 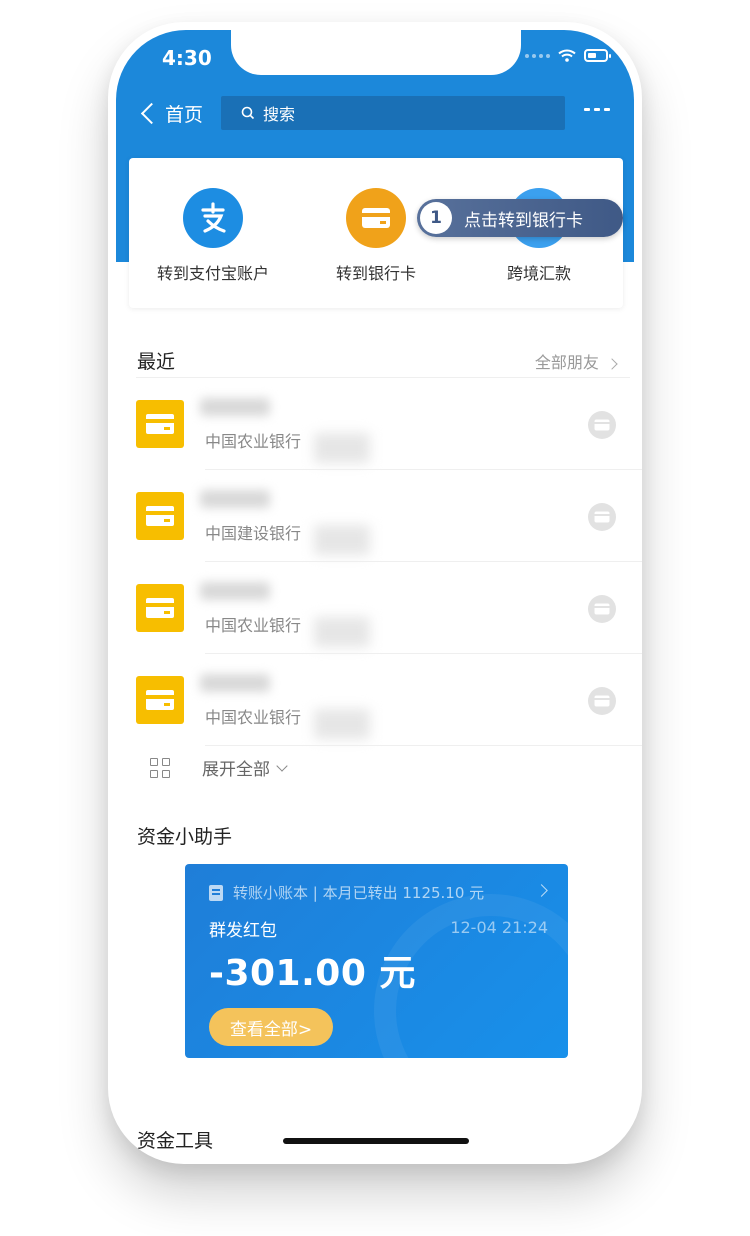 What do you see at coordinates (312, 973) in the screenshot?
I see `transaction-amount: -301.00 元` at bounding box center [312, 973].